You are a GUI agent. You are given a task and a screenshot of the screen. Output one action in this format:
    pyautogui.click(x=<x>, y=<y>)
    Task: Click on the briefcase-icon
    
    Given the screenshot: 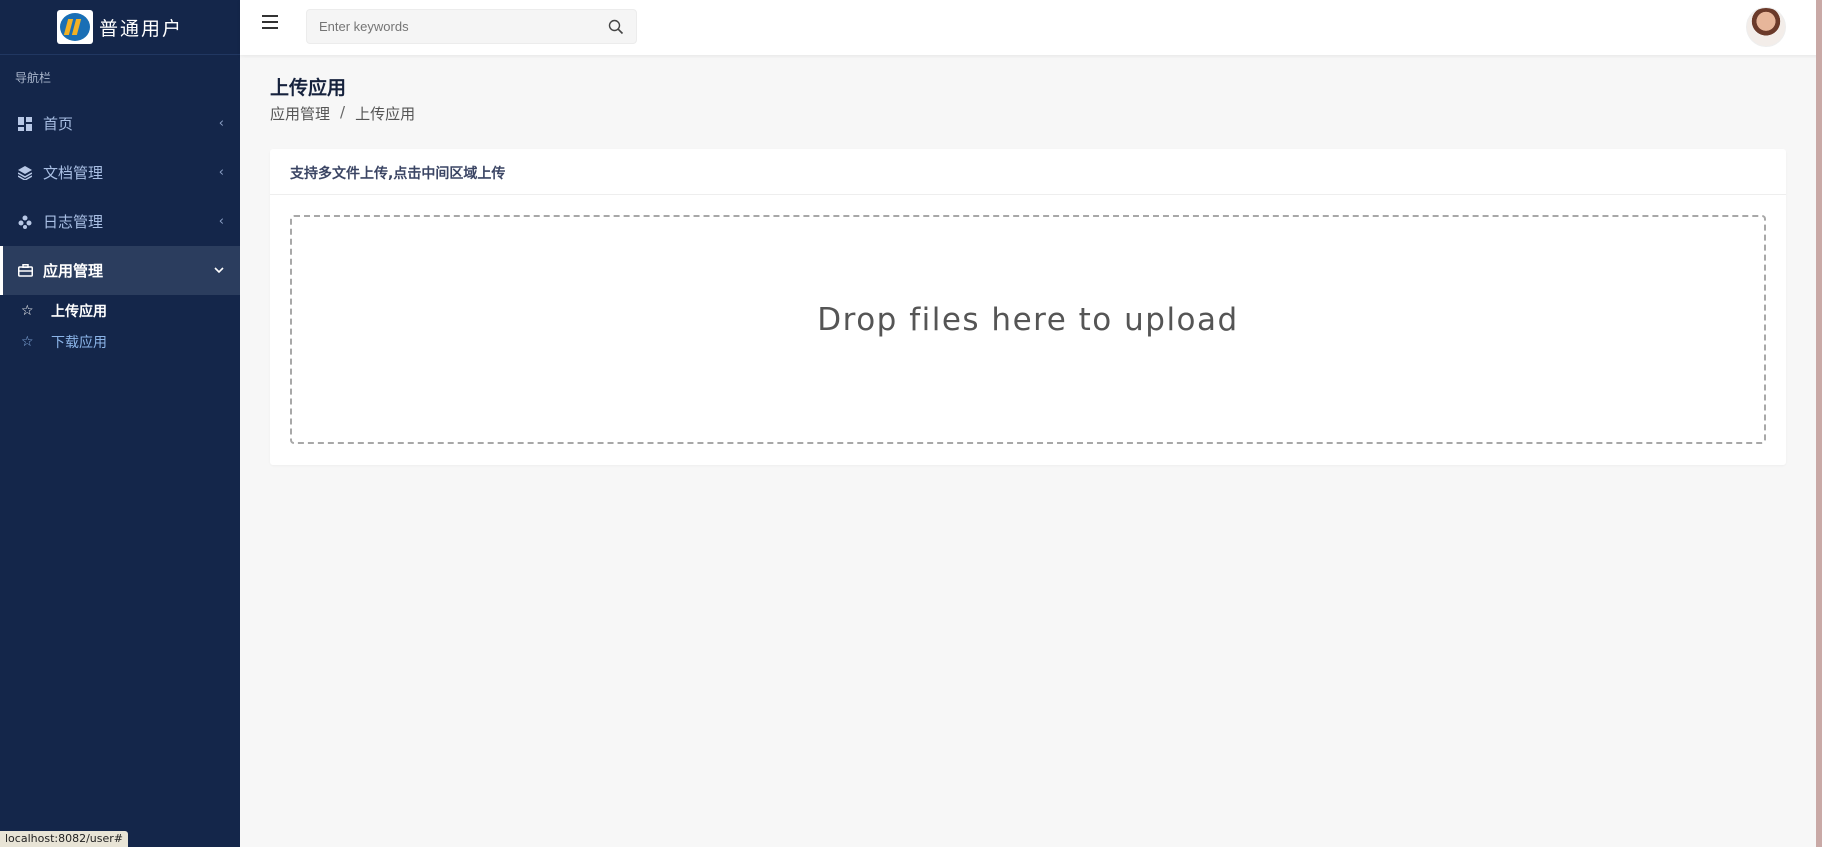 What is the action you would take?
    pyautogui.click(x=25, y=271)
    